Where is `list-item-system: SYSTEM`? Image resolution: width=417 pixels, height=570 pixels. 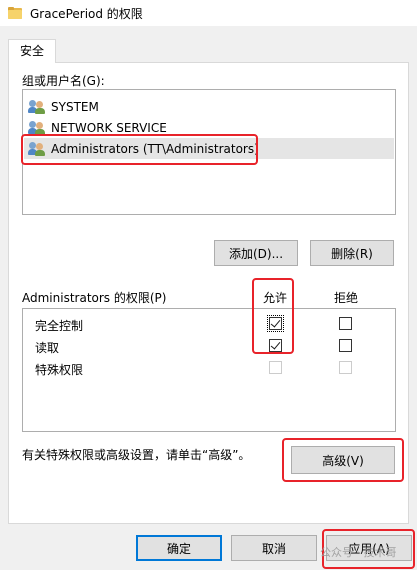 list-item-system: SYSTEM is located at coordinates (209, 106).